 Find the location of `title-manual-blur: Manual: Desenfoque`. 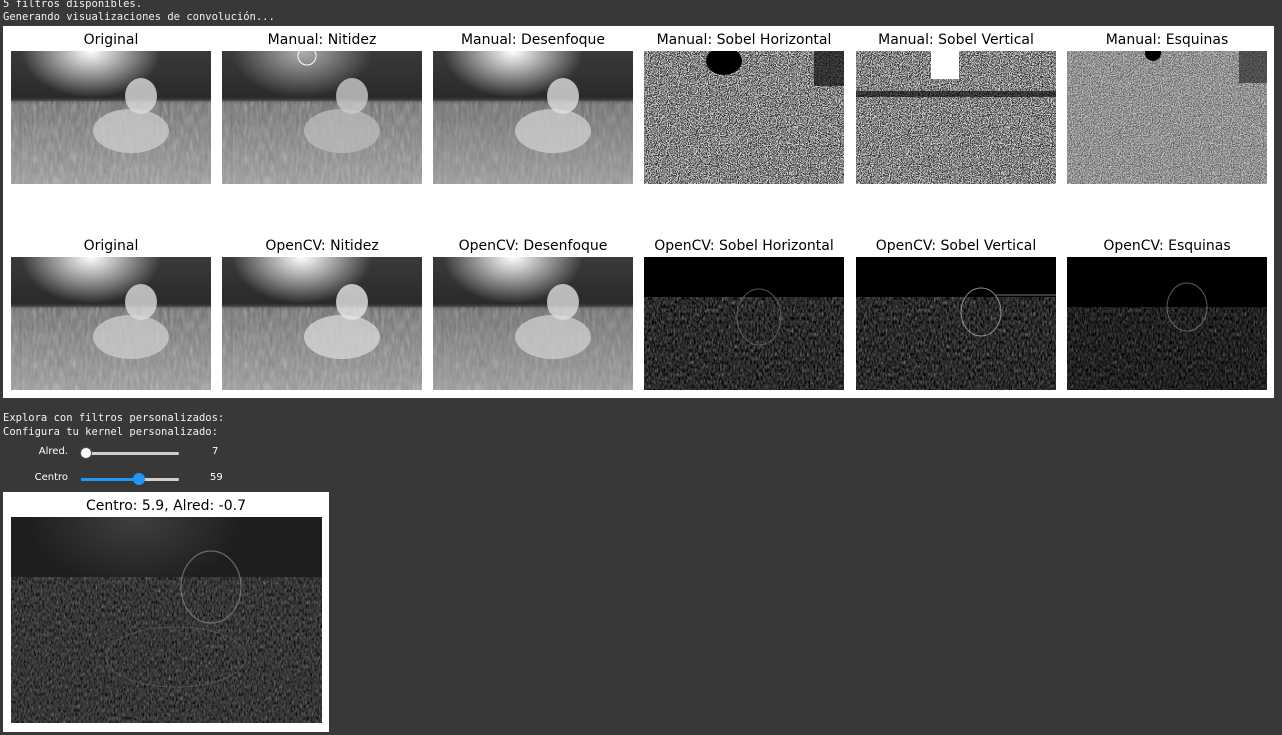

title-manual-blur: Manual: Desenfoque is located at coordinates (533, 40).